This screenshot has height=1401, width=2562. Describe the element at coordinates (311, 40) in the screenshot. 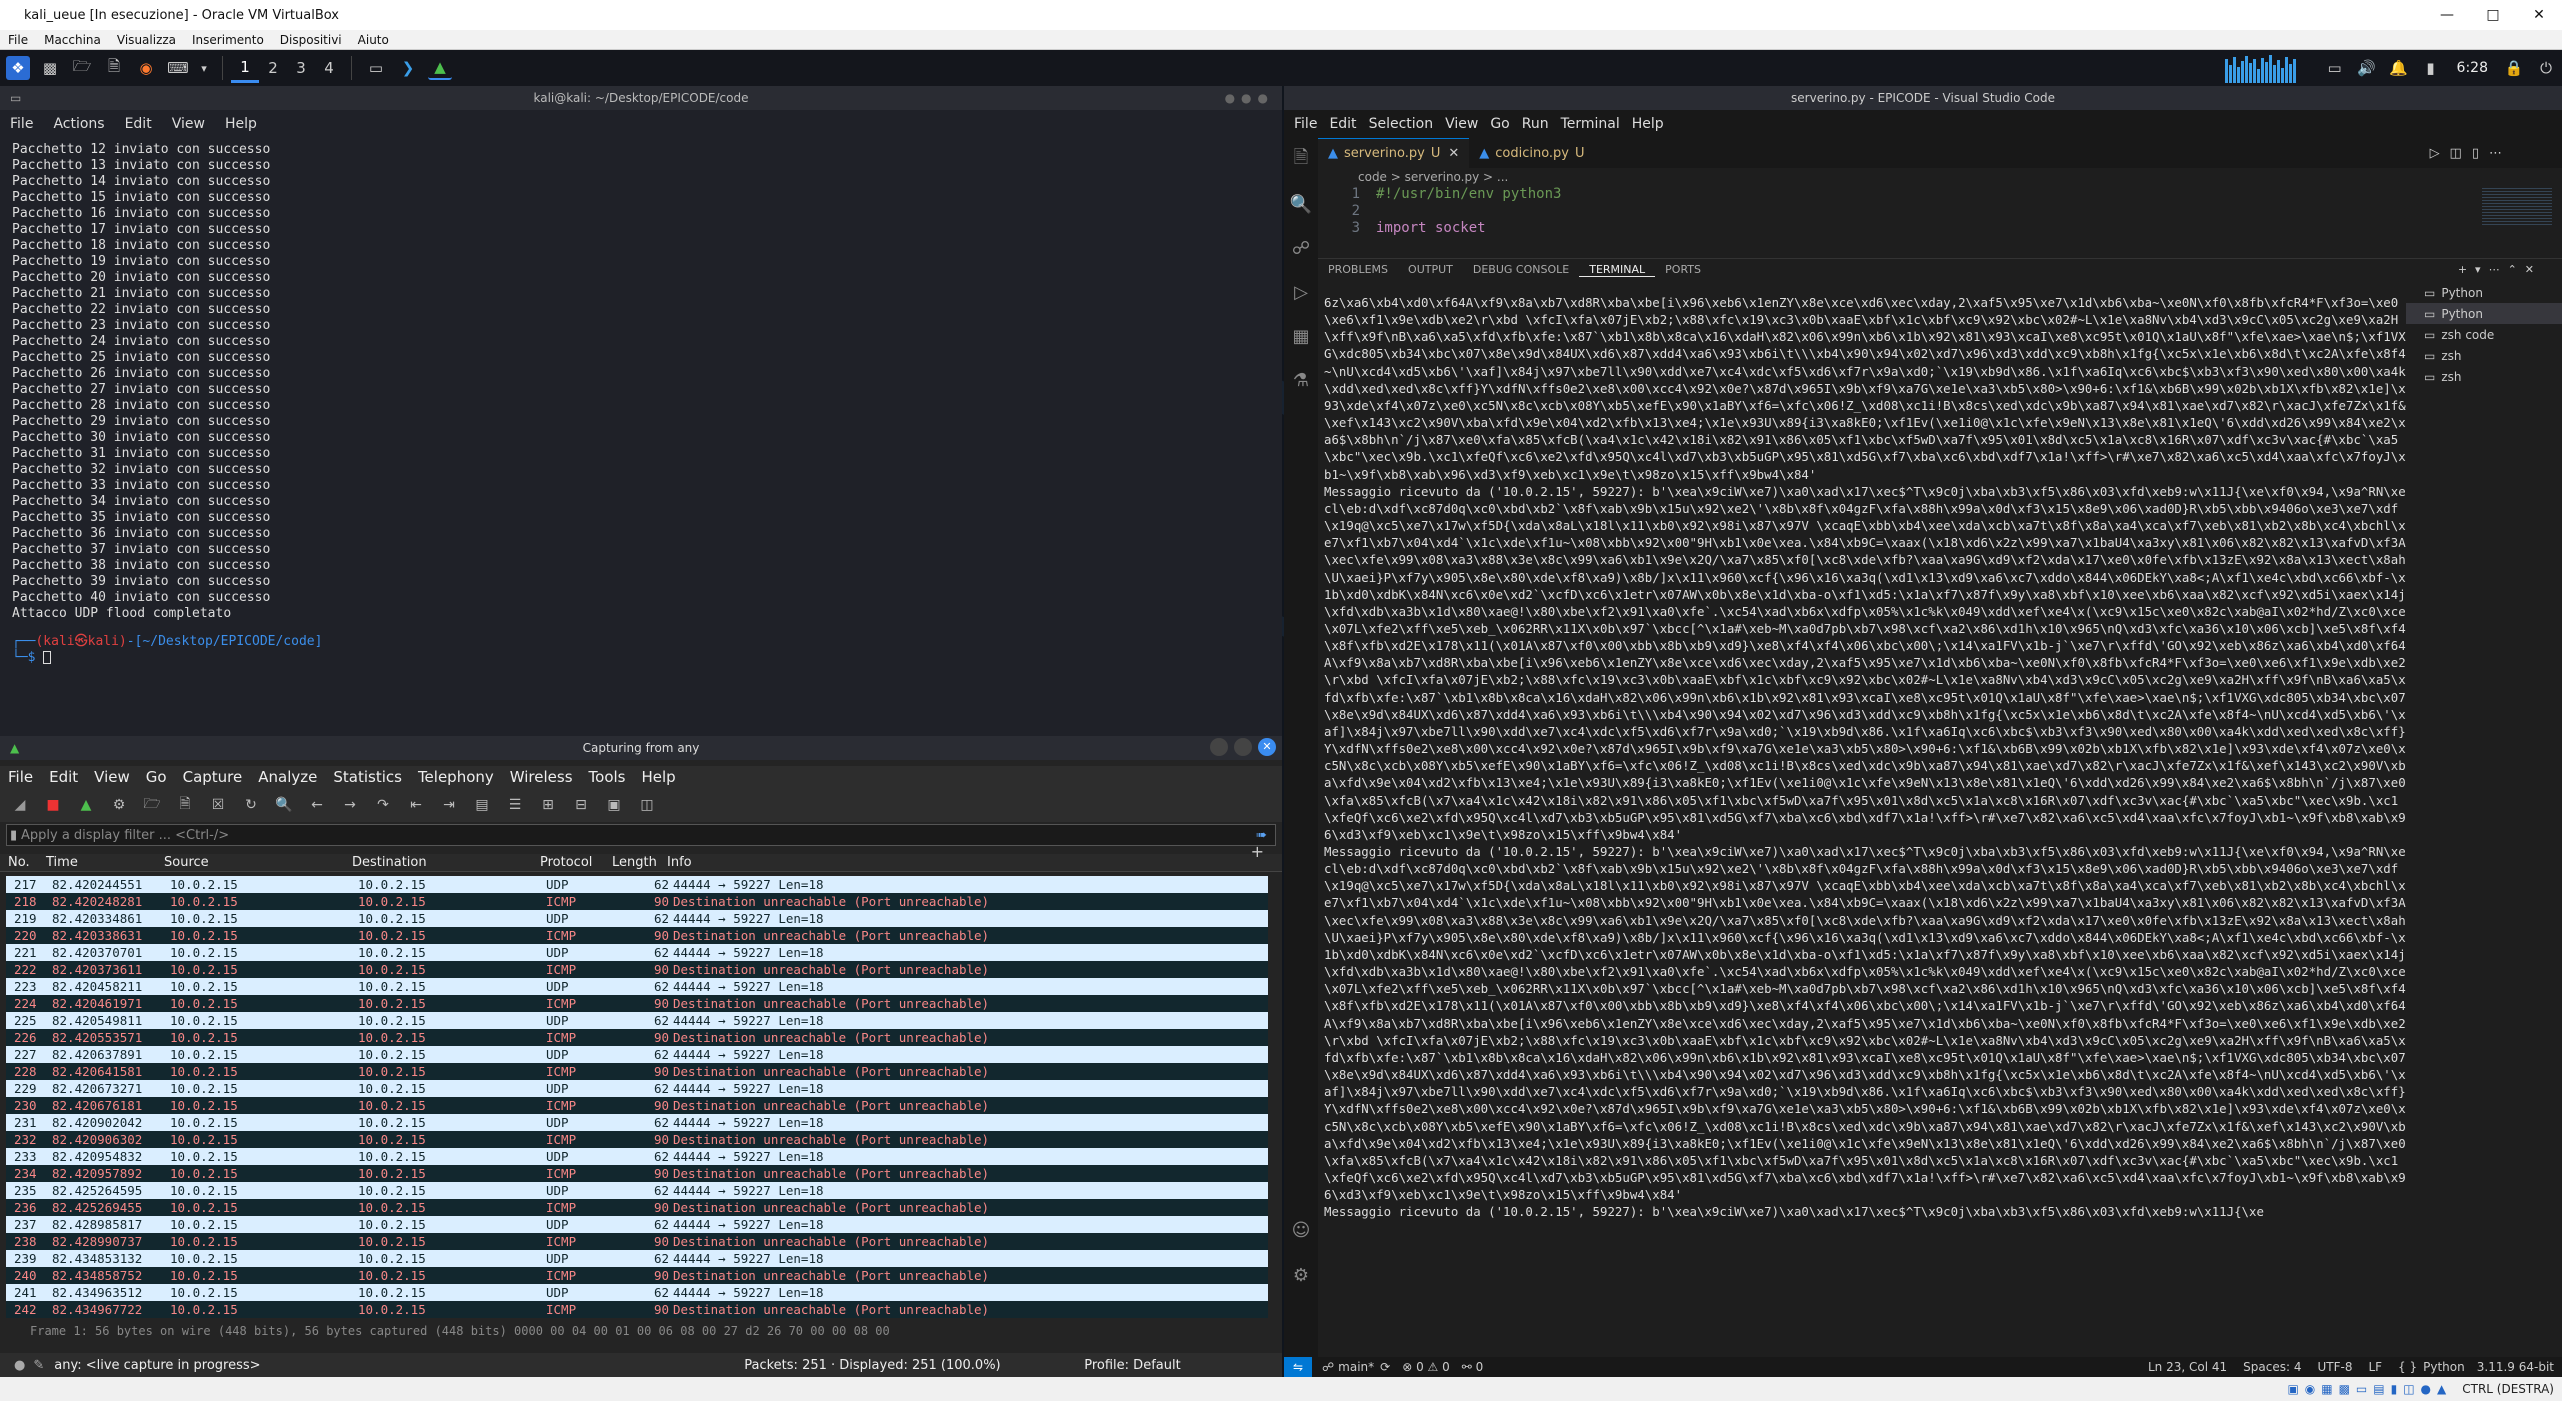

I see `vbox-menu-devices: Dispositivi` at that location.